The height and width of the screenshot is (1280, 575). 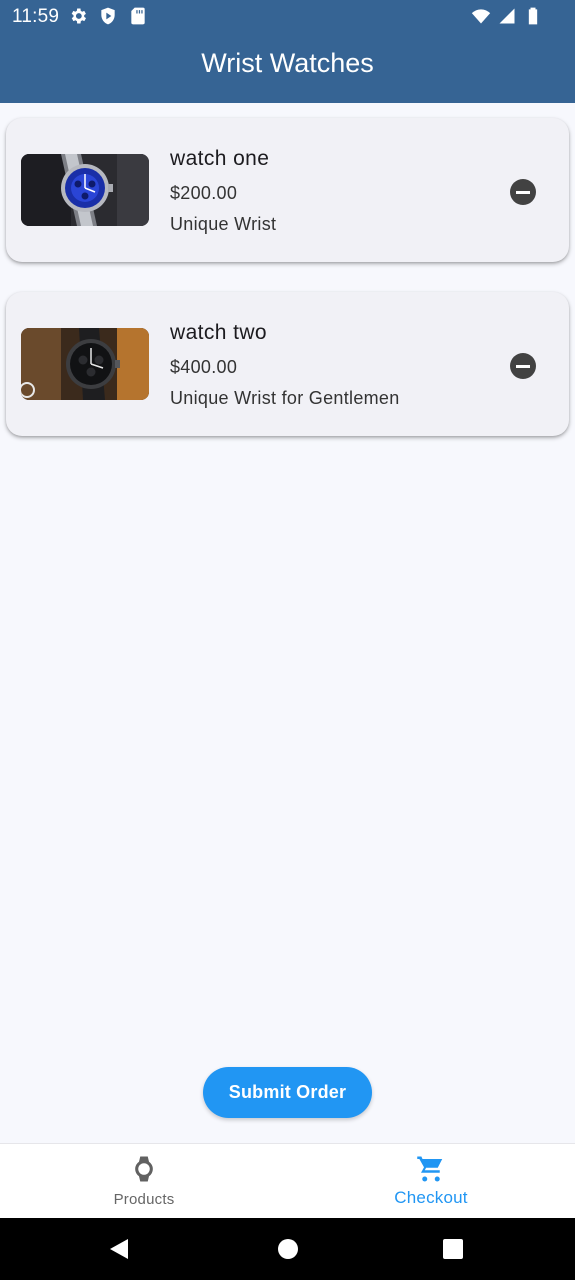 I want to click on settings-icon, so click(x=78, y=16).